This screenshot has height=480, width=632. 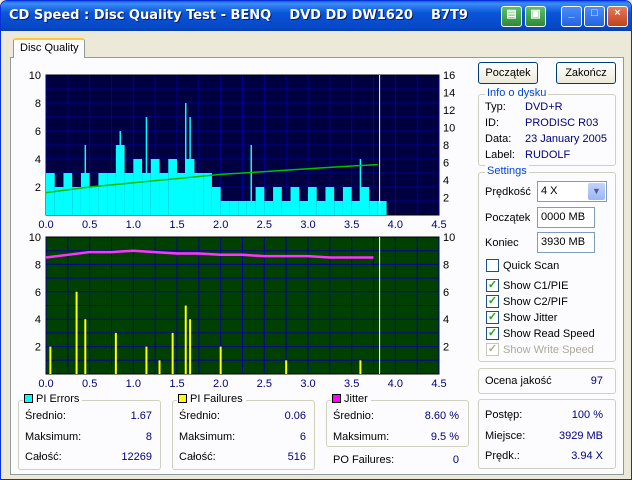 I want to click on y-tick-label-left: 2, so click(x=38, y=188).